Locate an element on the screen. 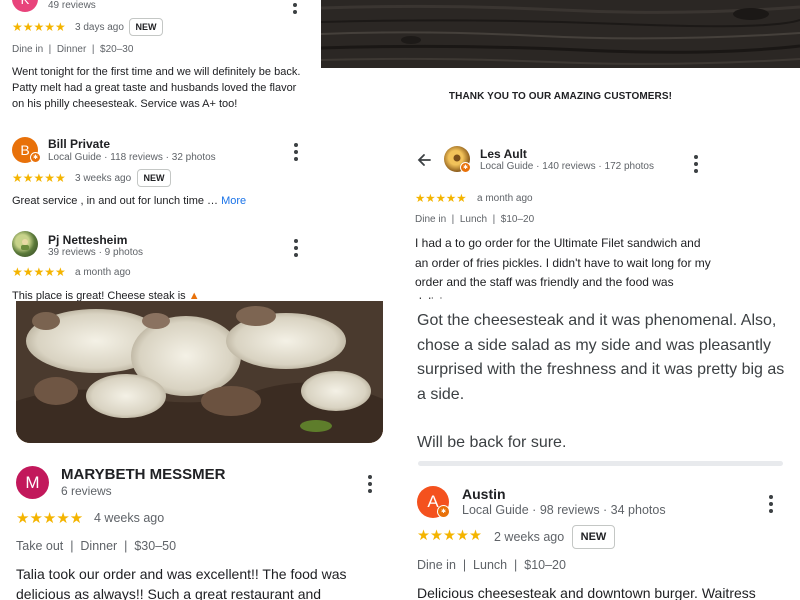 This screenshot has height=600, width=800. wood-banner is located at coordinates (560, 34).